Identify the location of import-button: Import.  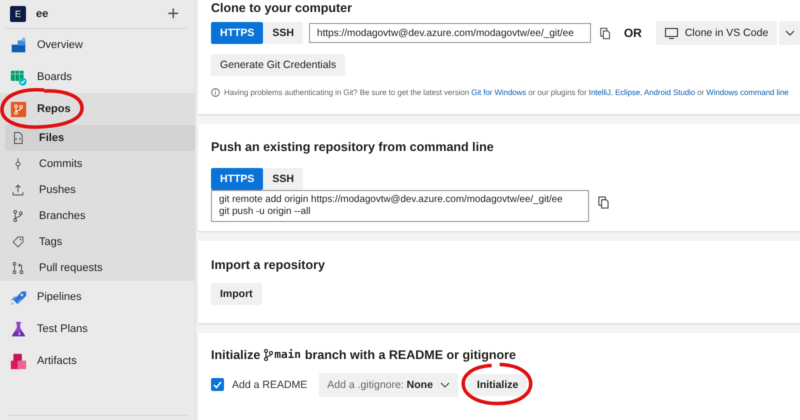
(236, 293).